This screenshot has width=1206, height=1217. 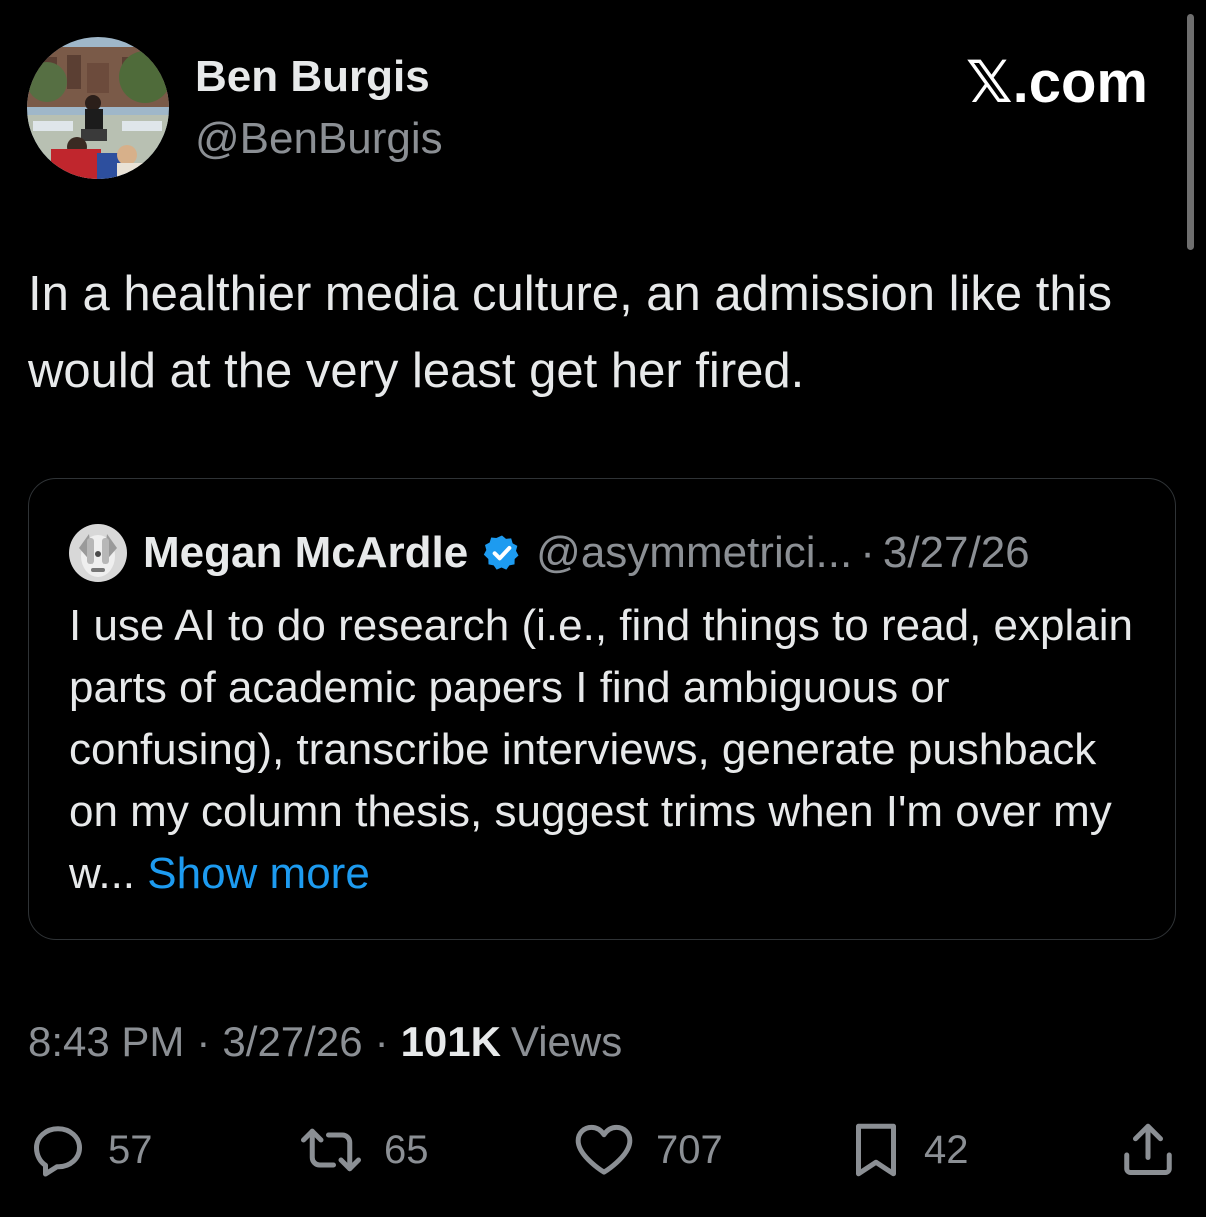 What do you see at coordinates (946, 1149) in the screenshot?
I see `bookmark-count: 42` at bounding box center [946, 1149].